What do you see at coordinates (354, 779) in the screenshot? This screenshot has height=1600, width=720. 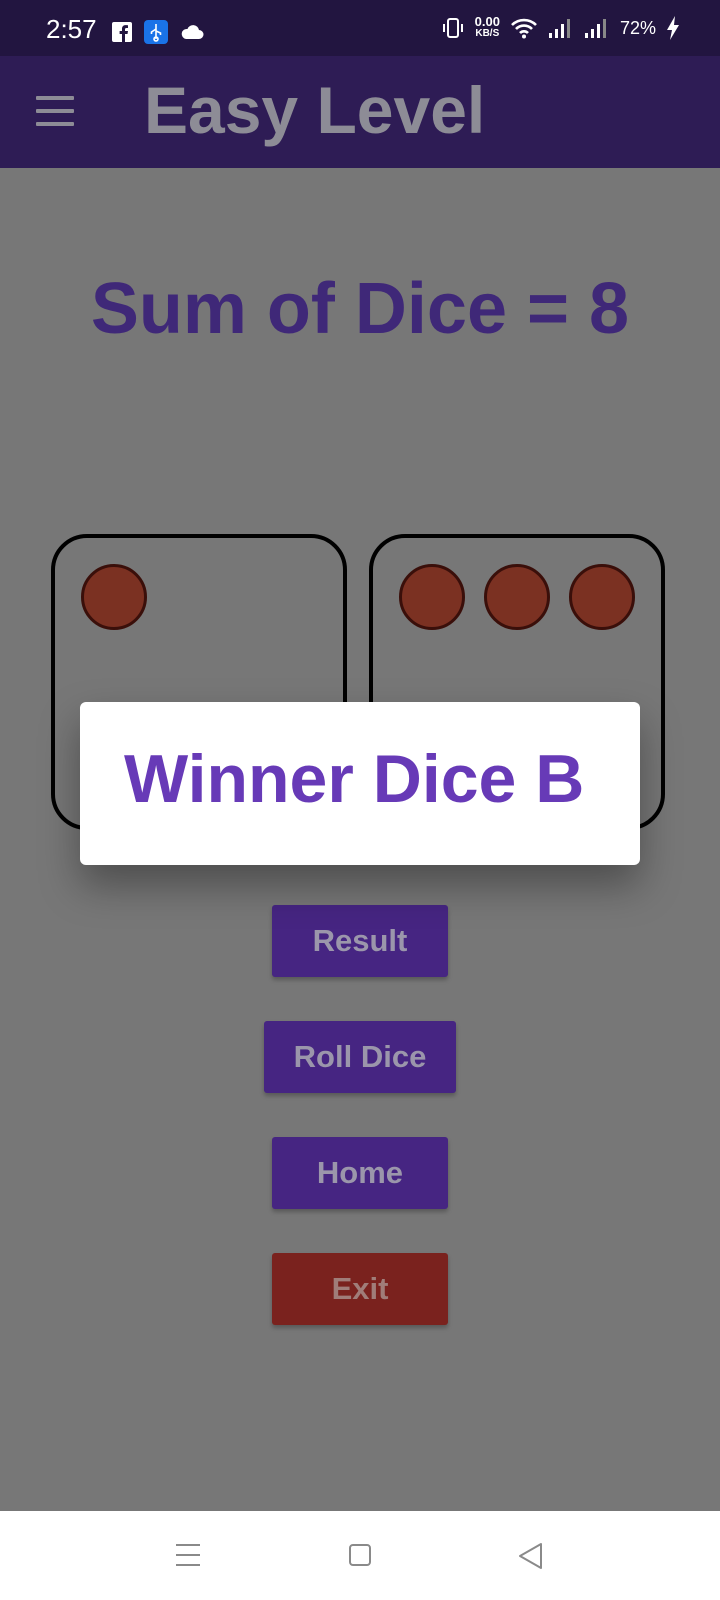 I see `winner-message: Winner Dice B` at bounding box center [354, 779].